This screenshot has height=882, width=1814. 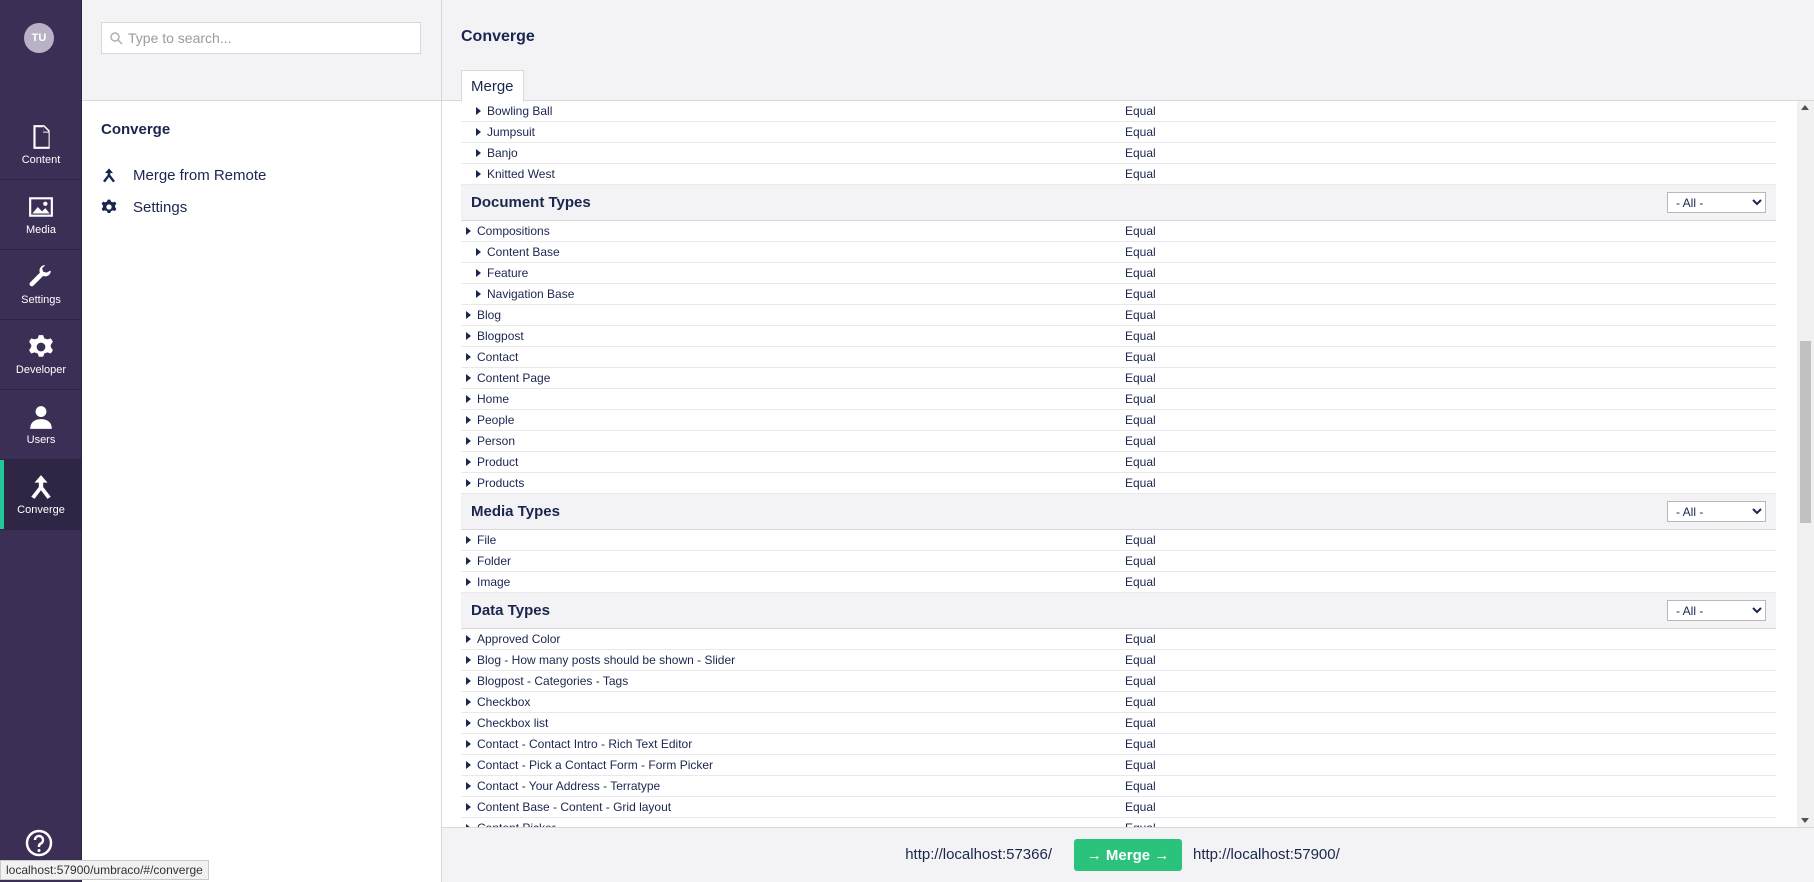 I want to click on table-row: Content PickerEqual, so click(x=1118, y=822).